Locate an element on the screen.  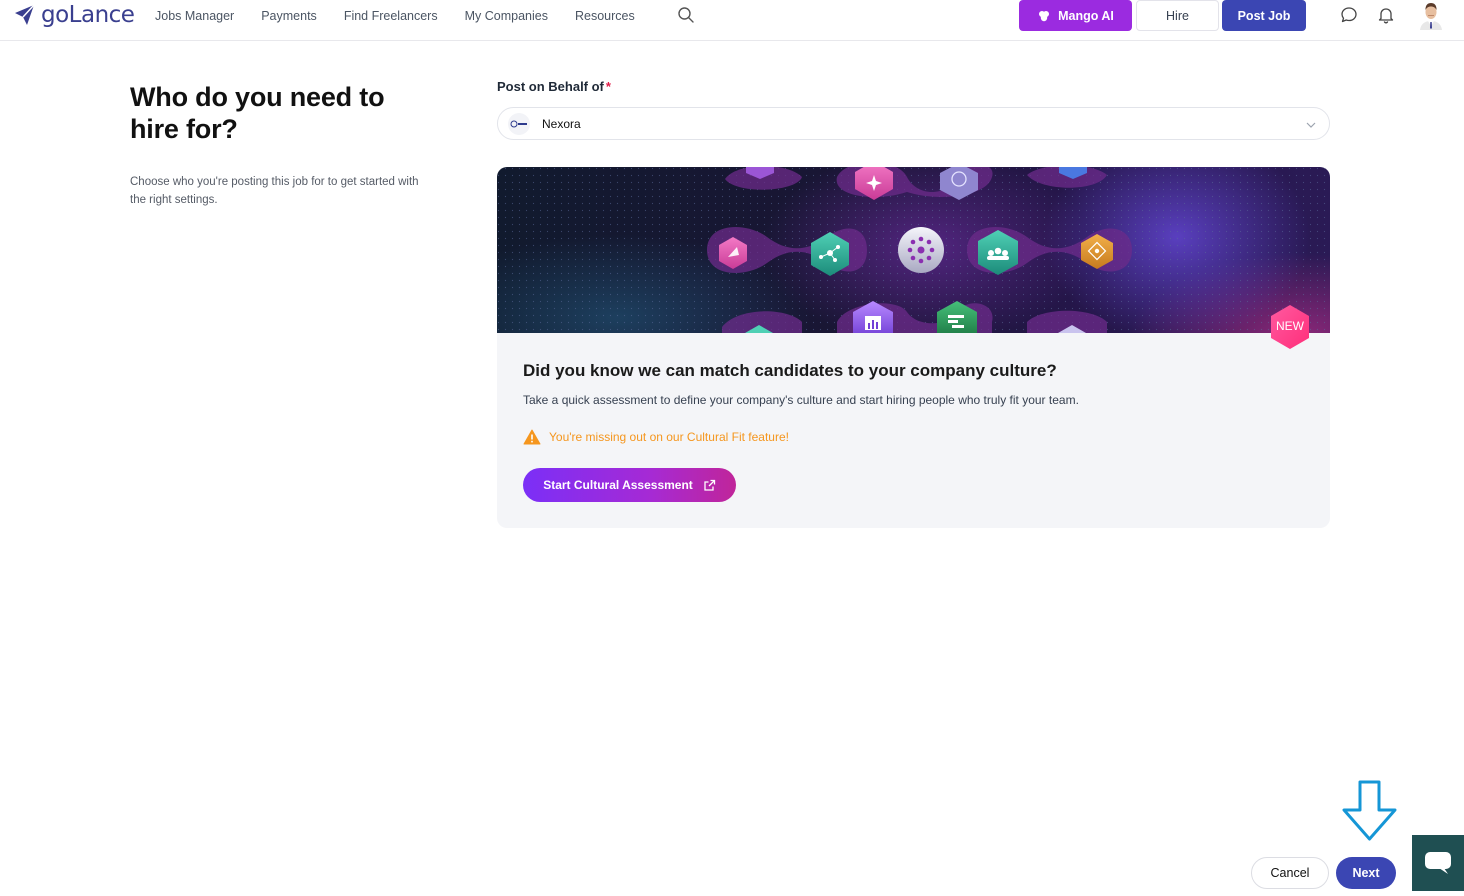
warning-icon is located at coordinates (532, 437).